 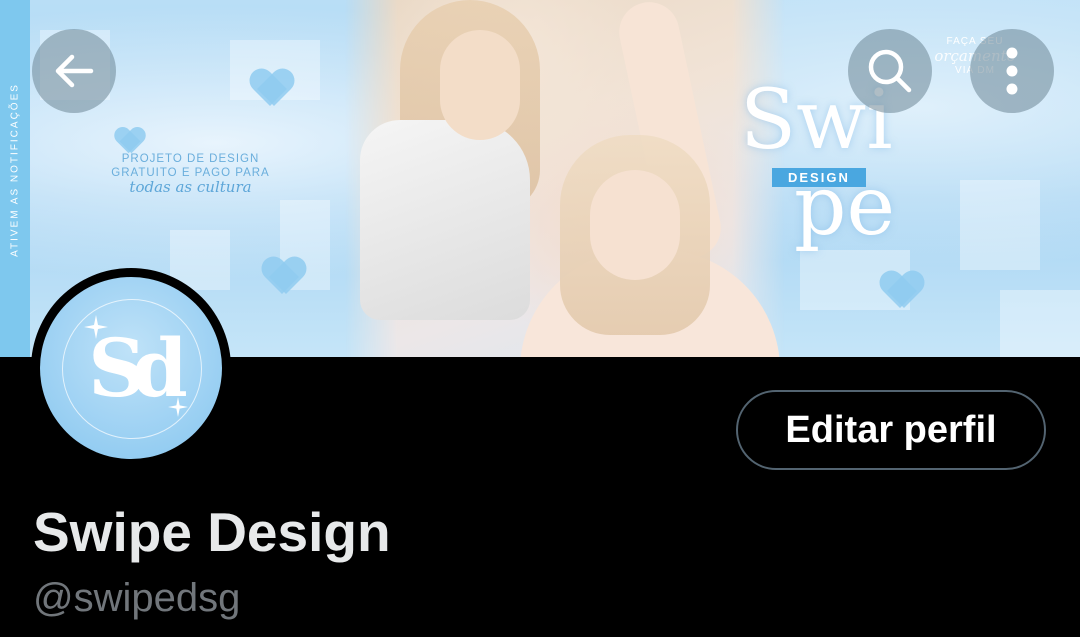 I want to click on profile-display-name: Swipe Design, so click(x=212, y=532).